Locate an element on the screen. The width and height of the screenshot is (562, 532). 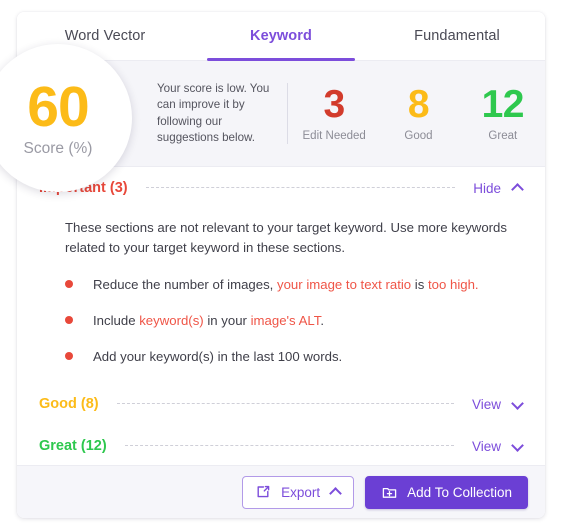
export-button-label: Export is located at coordinates (301, 492).